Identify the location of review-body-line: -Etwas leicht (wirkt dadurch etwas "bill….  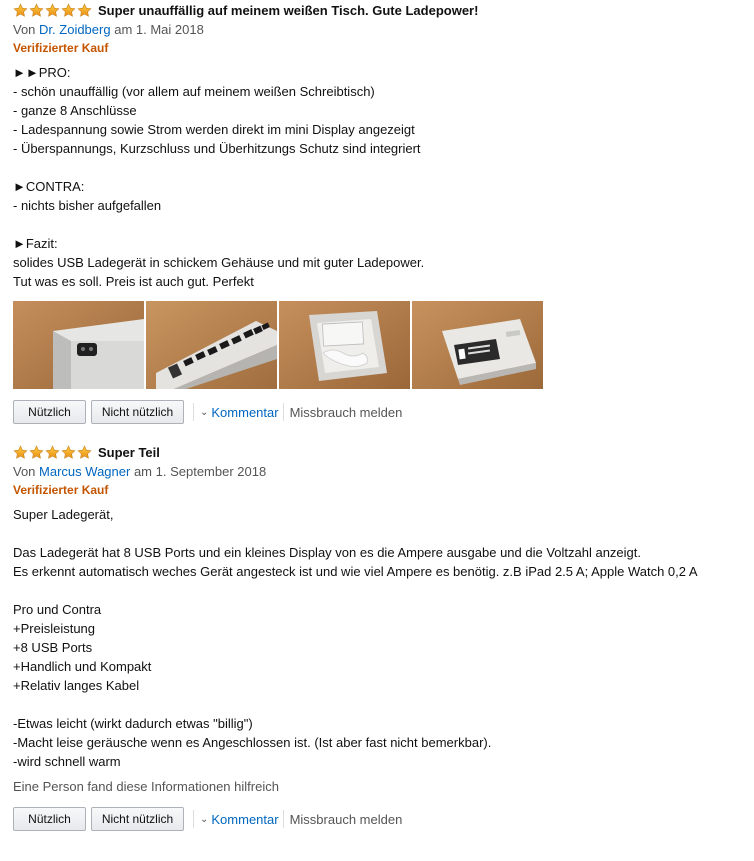
(133, 723).